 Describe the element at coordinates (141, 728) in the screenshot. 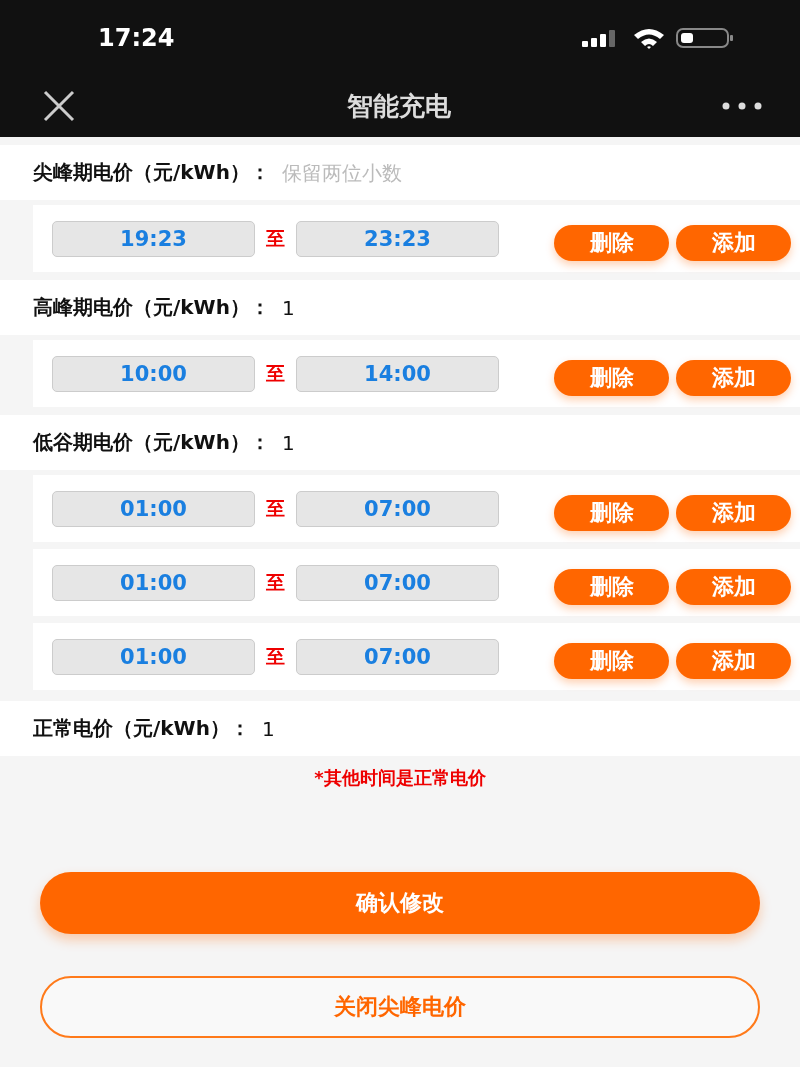

I see `price-label: 正常电价（元/kWh）：` at that location.